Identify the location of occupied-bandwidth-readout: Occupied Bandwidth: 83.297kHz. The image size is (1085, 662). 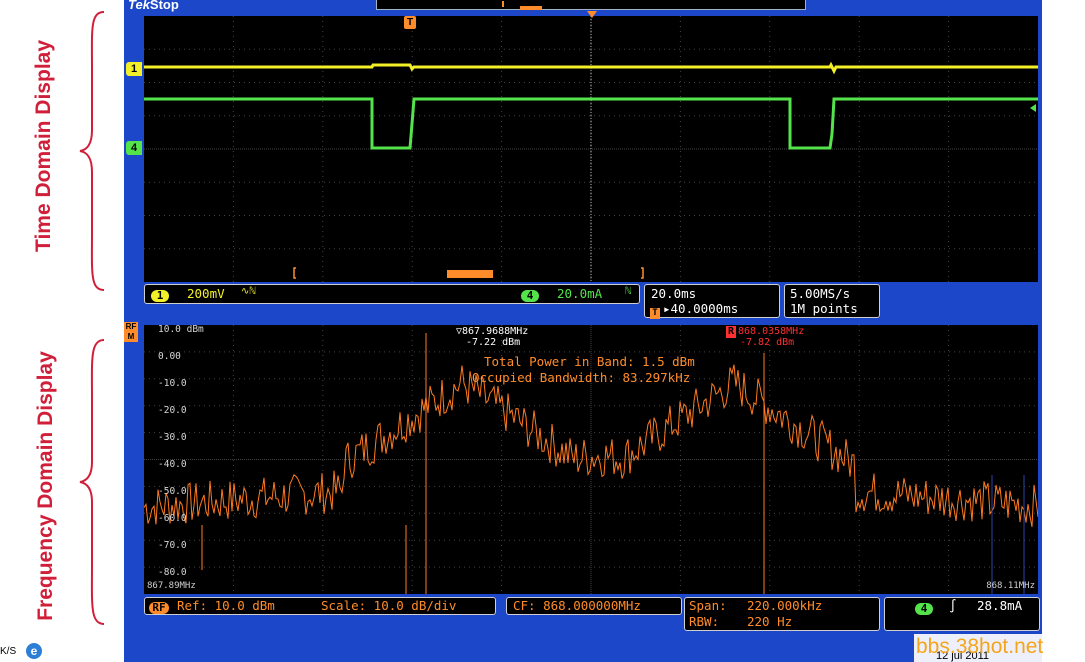
(581, 377).